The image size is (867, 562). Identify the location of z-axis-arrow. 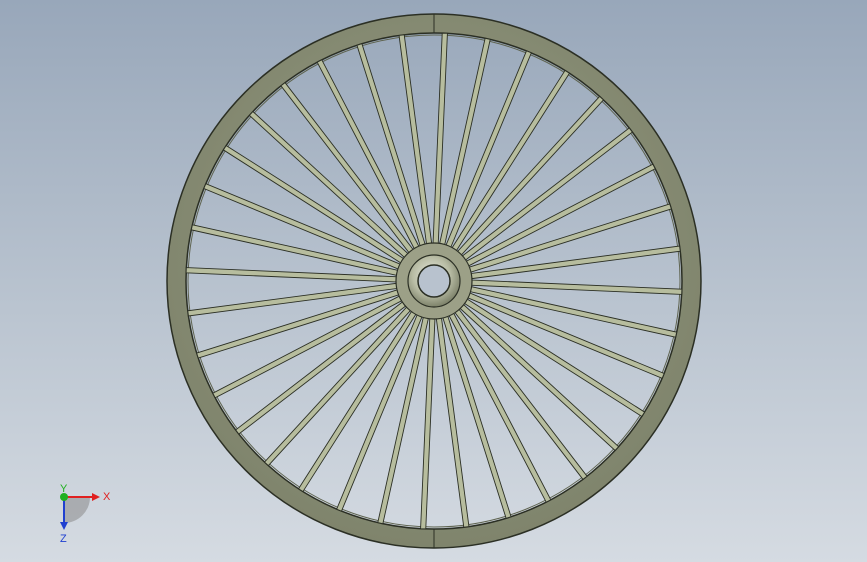
(64, 526).